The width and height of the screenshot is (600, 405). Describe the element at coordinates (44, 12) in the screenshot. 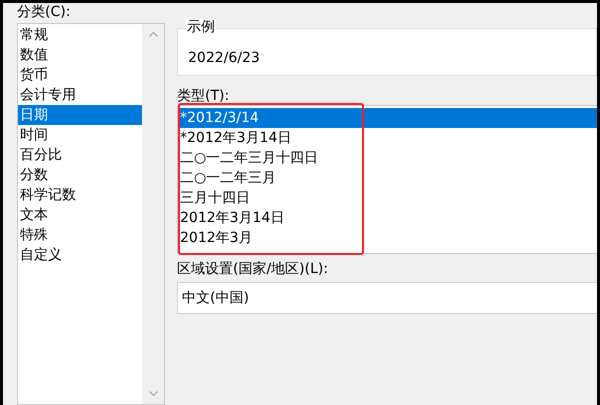

I see `category-label: 分类(C):` at that location.